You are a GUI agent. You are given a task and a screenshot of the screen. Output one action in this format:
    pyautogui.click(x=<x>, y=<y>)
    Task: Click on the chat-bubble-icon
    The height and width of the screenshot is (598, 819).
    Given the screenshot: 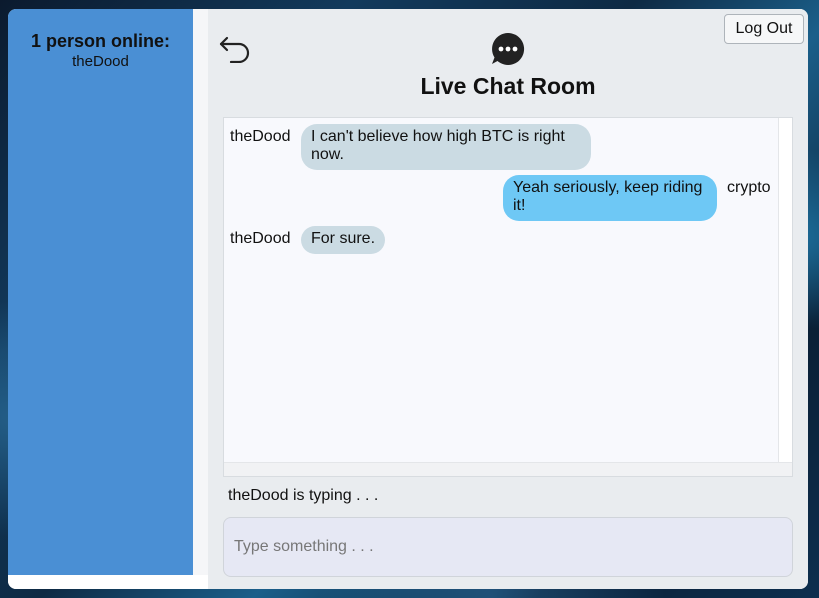 What is the action you would take?
    pyautogui.click(x=508, y=49)
    